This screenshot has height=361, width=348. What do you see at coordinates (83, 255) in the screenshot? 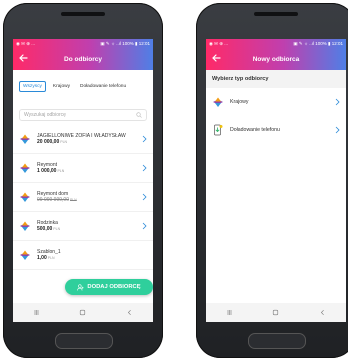
I see `list-item: Szablon_1 1,00PLN` at bounding box center [83, 255].